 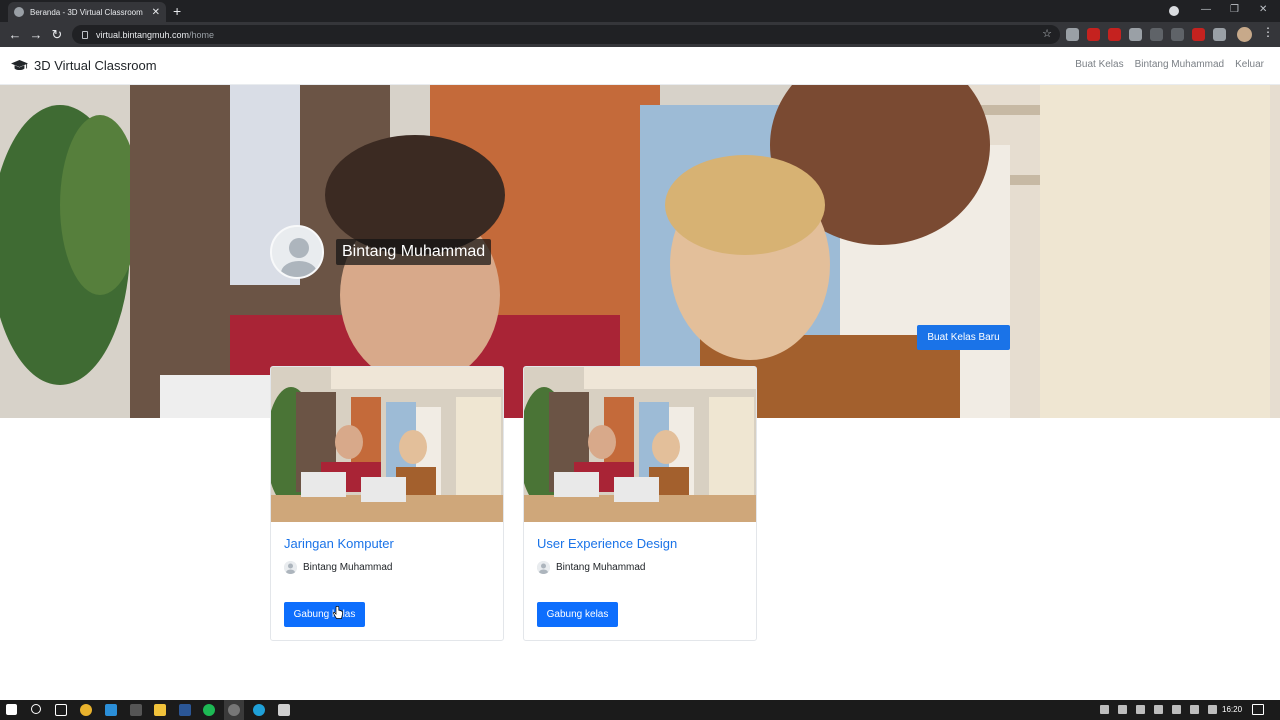 I want to click on windows-start-icon, so click(x=11, y=709).